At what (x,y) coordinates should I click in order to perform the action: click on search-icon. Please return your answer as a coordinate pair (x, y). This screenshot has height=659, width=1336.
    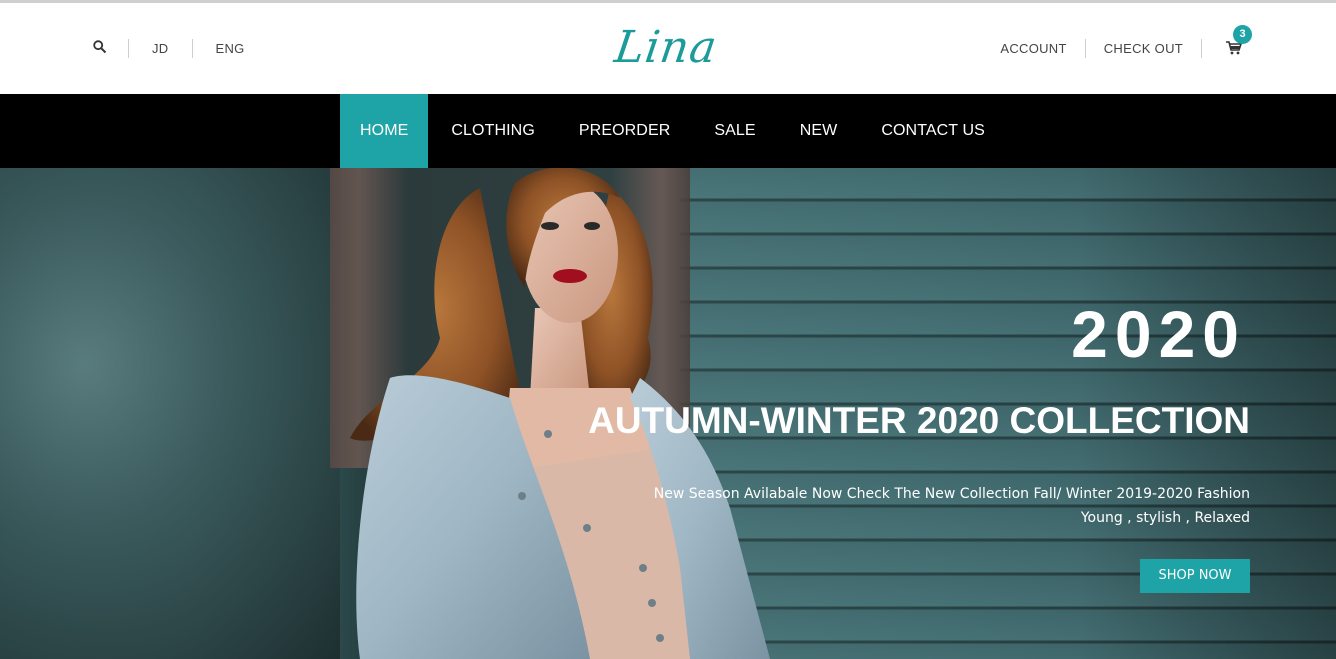
    Looking at the image, I should click on (100, 47).